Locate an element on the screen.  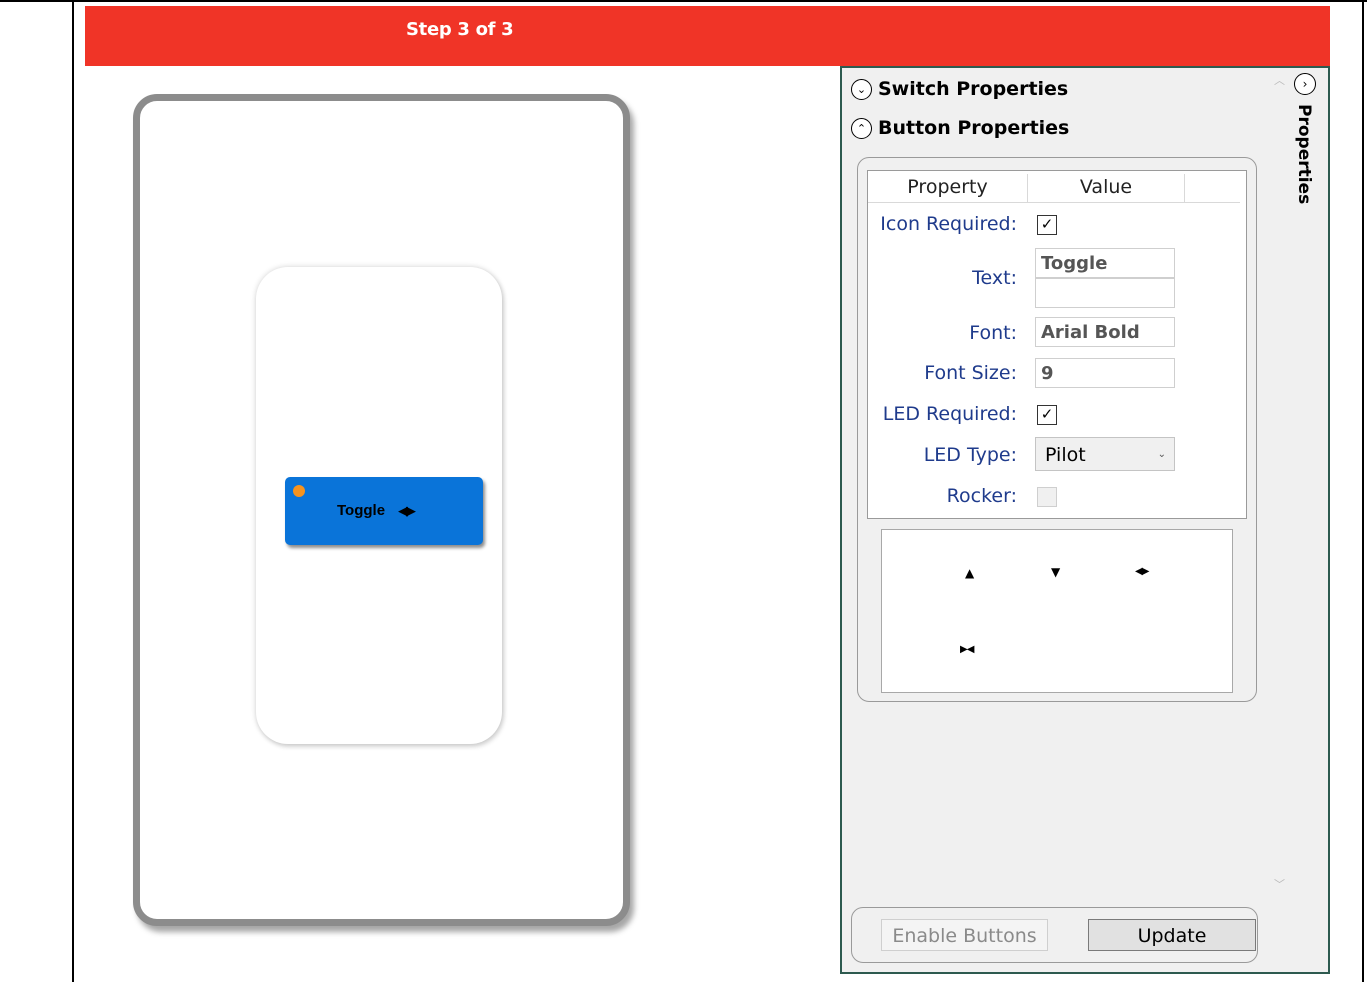
preview-button-label: Toggle is located at coordinates (361, 510).